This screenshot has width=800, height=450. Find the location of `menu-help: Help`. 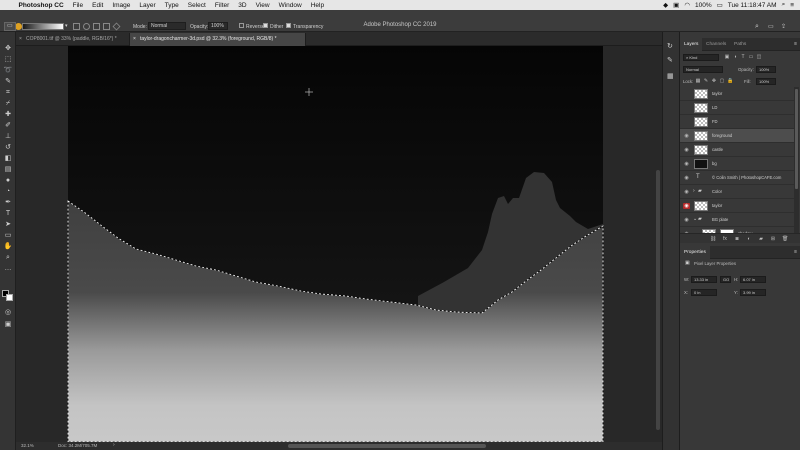

menu-help: Help is located at coordinates (317, 5).